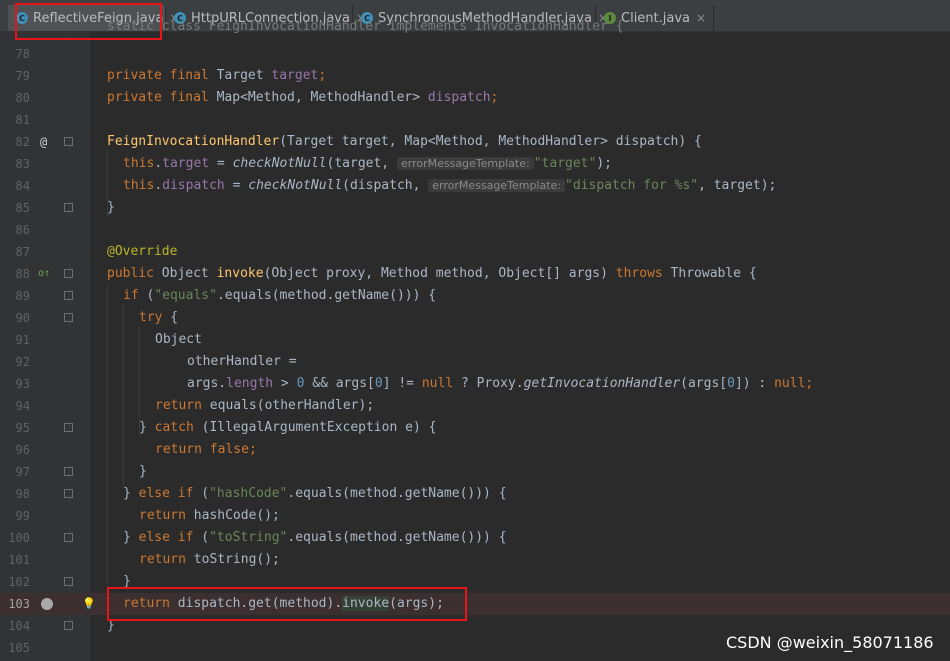 The height and width of the screenshot is (661, 950). I want to click on highlight-box-tab, so click(88, 21).